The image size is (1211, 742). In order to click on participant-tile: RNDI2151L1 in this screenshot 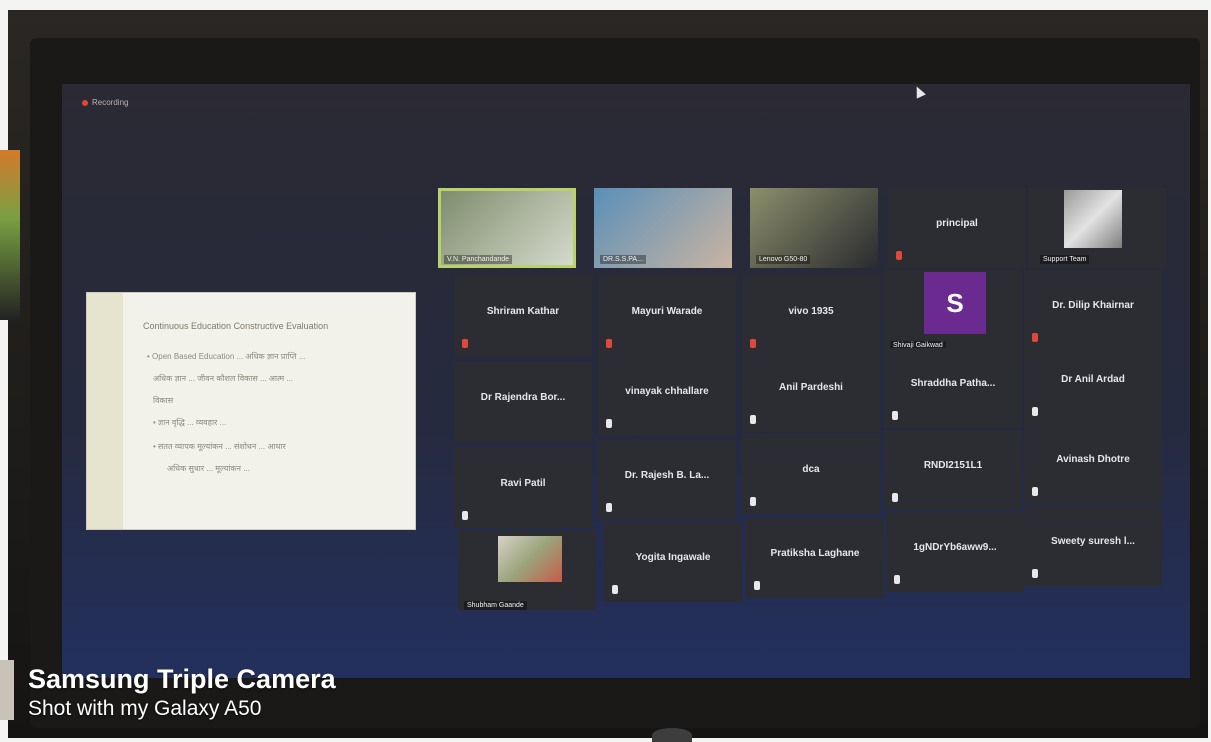, I will do `click(953, 470)`.